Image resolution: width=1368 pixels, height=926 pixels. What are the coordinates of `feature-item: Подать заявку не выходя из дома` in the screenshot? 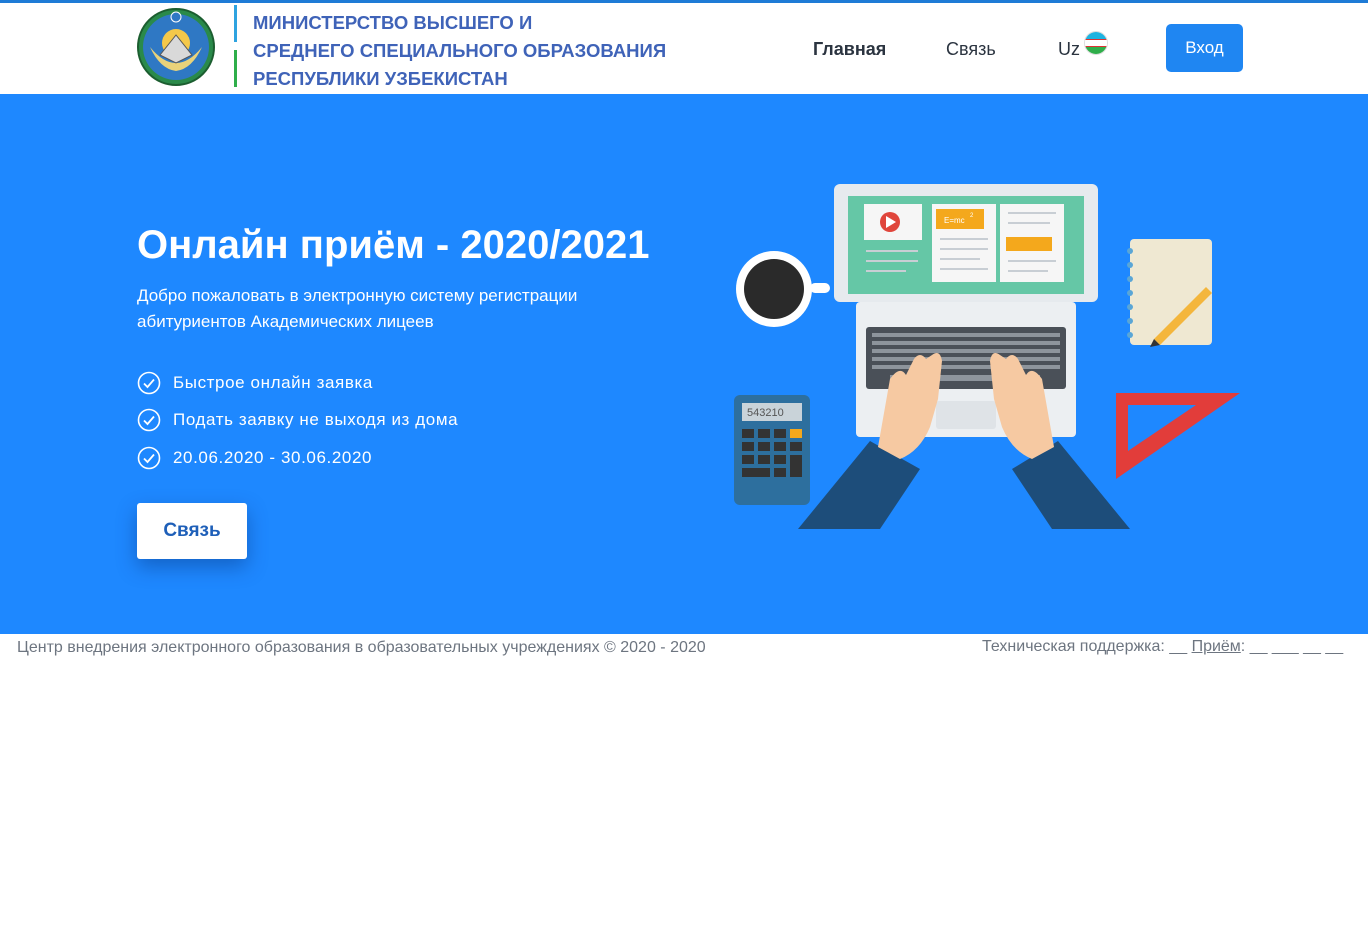 It's located at (297, 421).